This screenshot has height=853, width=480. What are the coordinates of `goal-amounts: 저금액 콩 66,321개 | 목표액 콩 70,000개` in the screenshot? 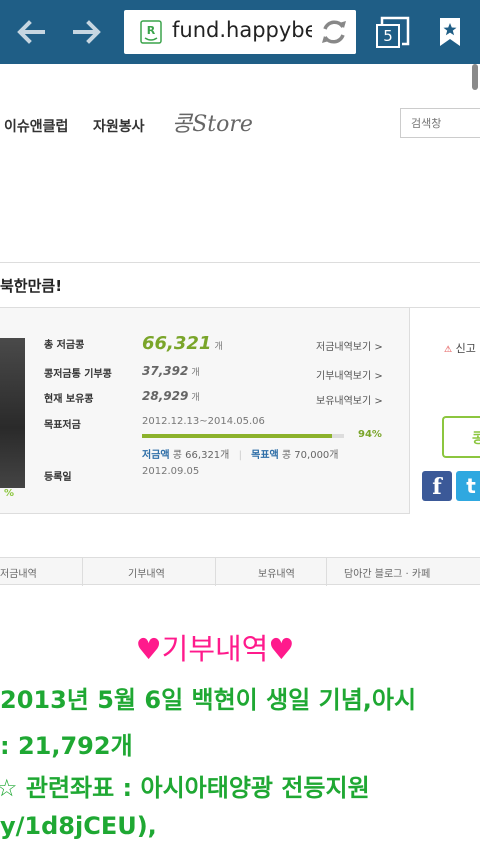 It's located at (240, 455).